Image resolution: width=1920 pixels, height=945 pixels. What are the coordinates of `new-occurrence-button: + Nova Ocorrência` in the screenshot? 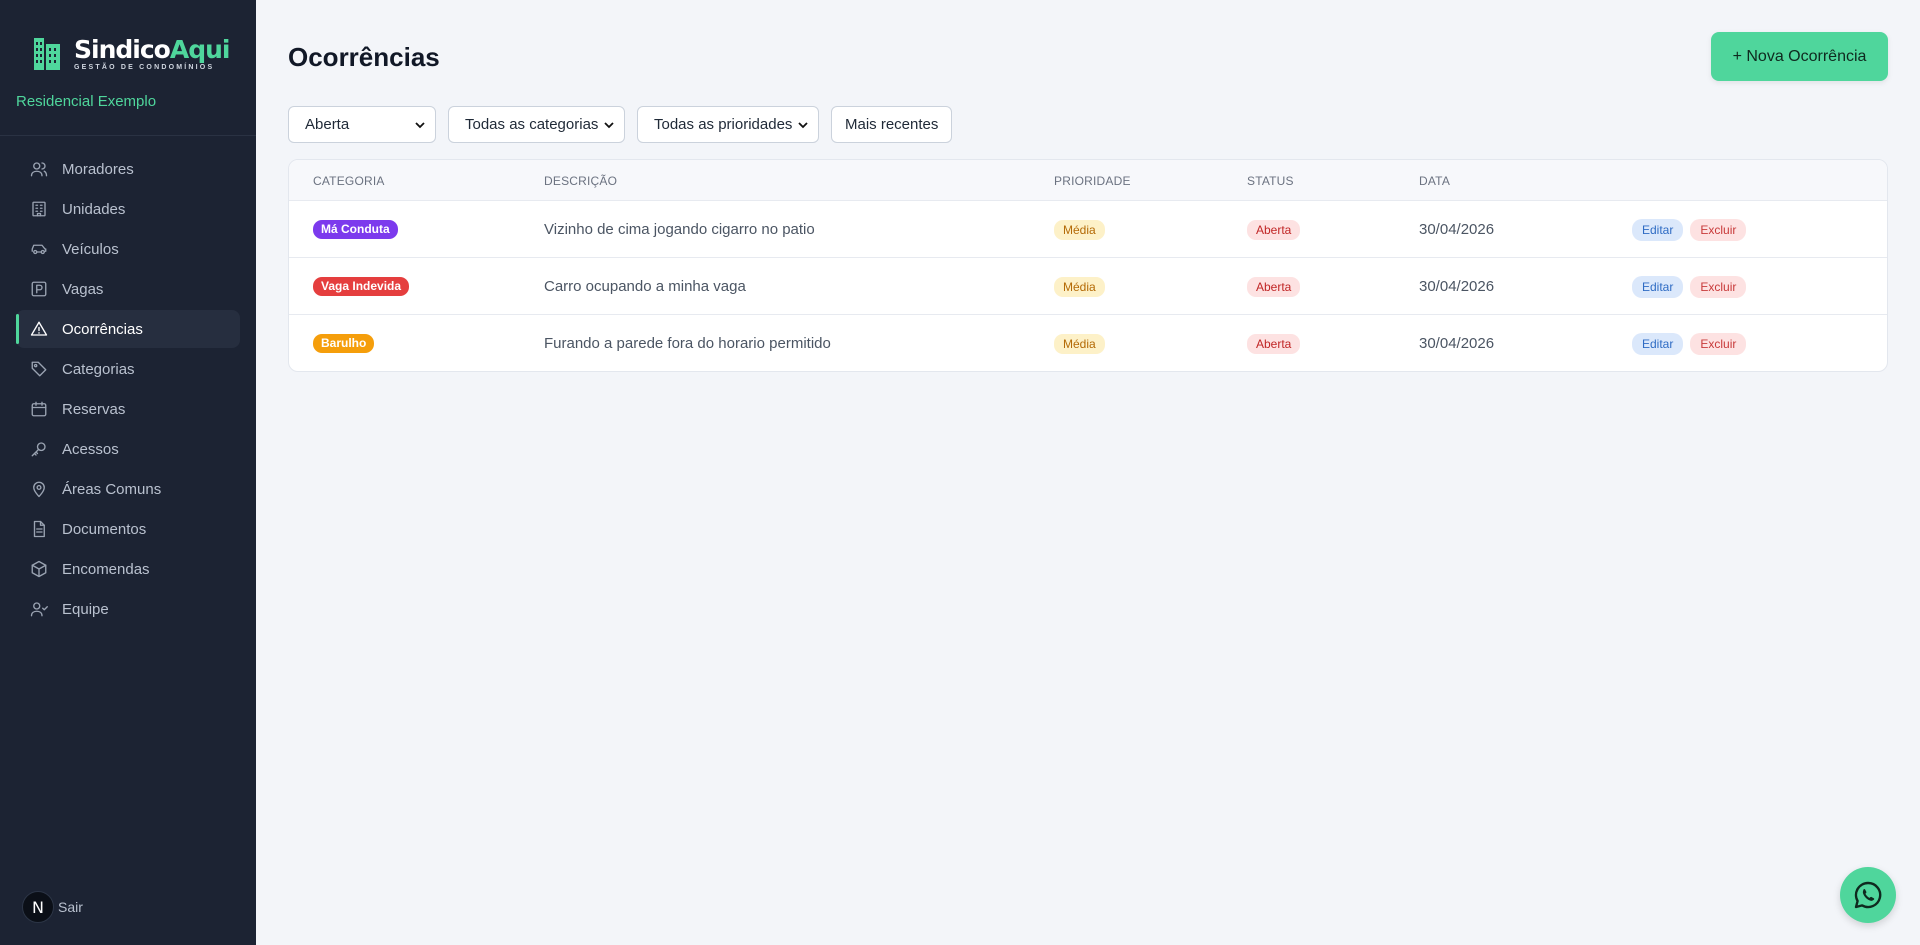 It's located at (1799, 56).